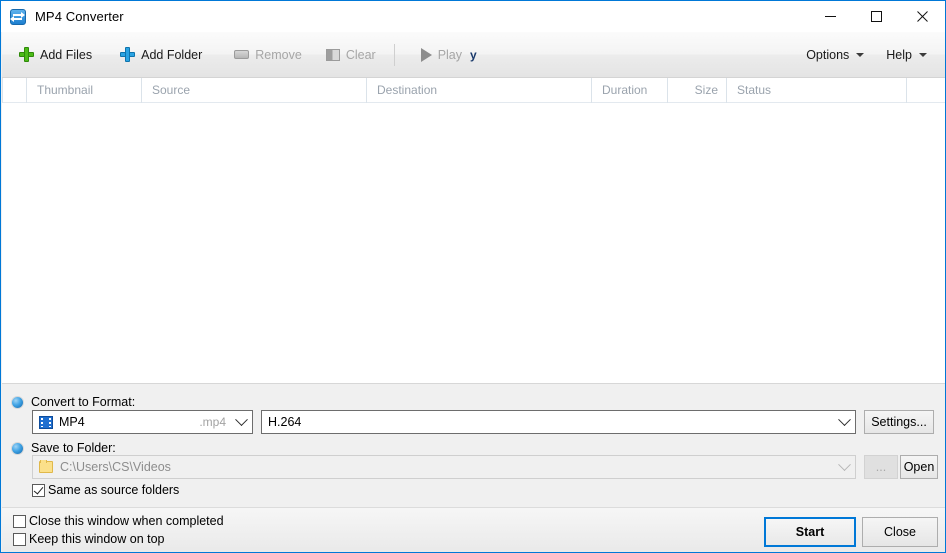  Describe the element at coordinates (79, 16) in the screenshot. I see `window-title: MP4 Converter` at that location.